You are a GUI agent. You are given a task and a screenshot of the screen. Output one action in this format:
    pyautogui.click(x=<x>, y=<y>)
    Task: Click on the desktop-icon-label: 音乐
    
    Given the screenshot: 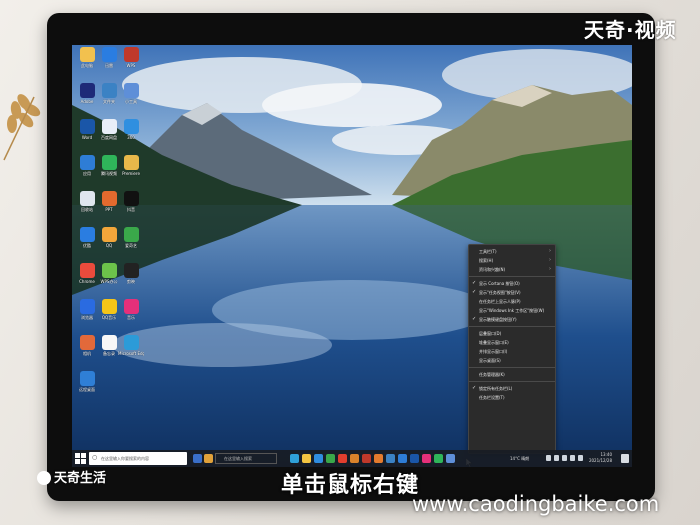 What is the action you would take?
    pyautogui.click(x=131, y=317)
    